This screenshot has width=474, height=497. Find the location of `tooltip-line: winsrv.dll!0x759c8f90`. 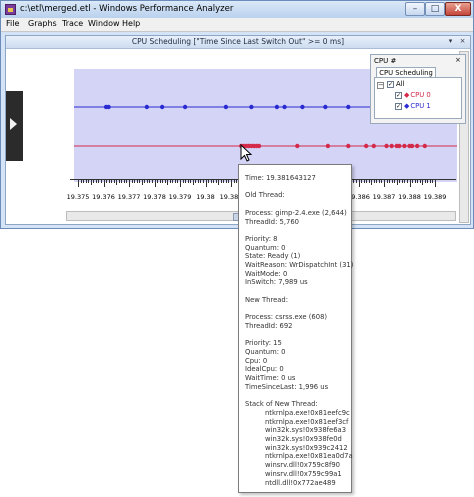

tooltip-line: winsrv.dll!0x759c8f90 is located at coordinates (302, 465).